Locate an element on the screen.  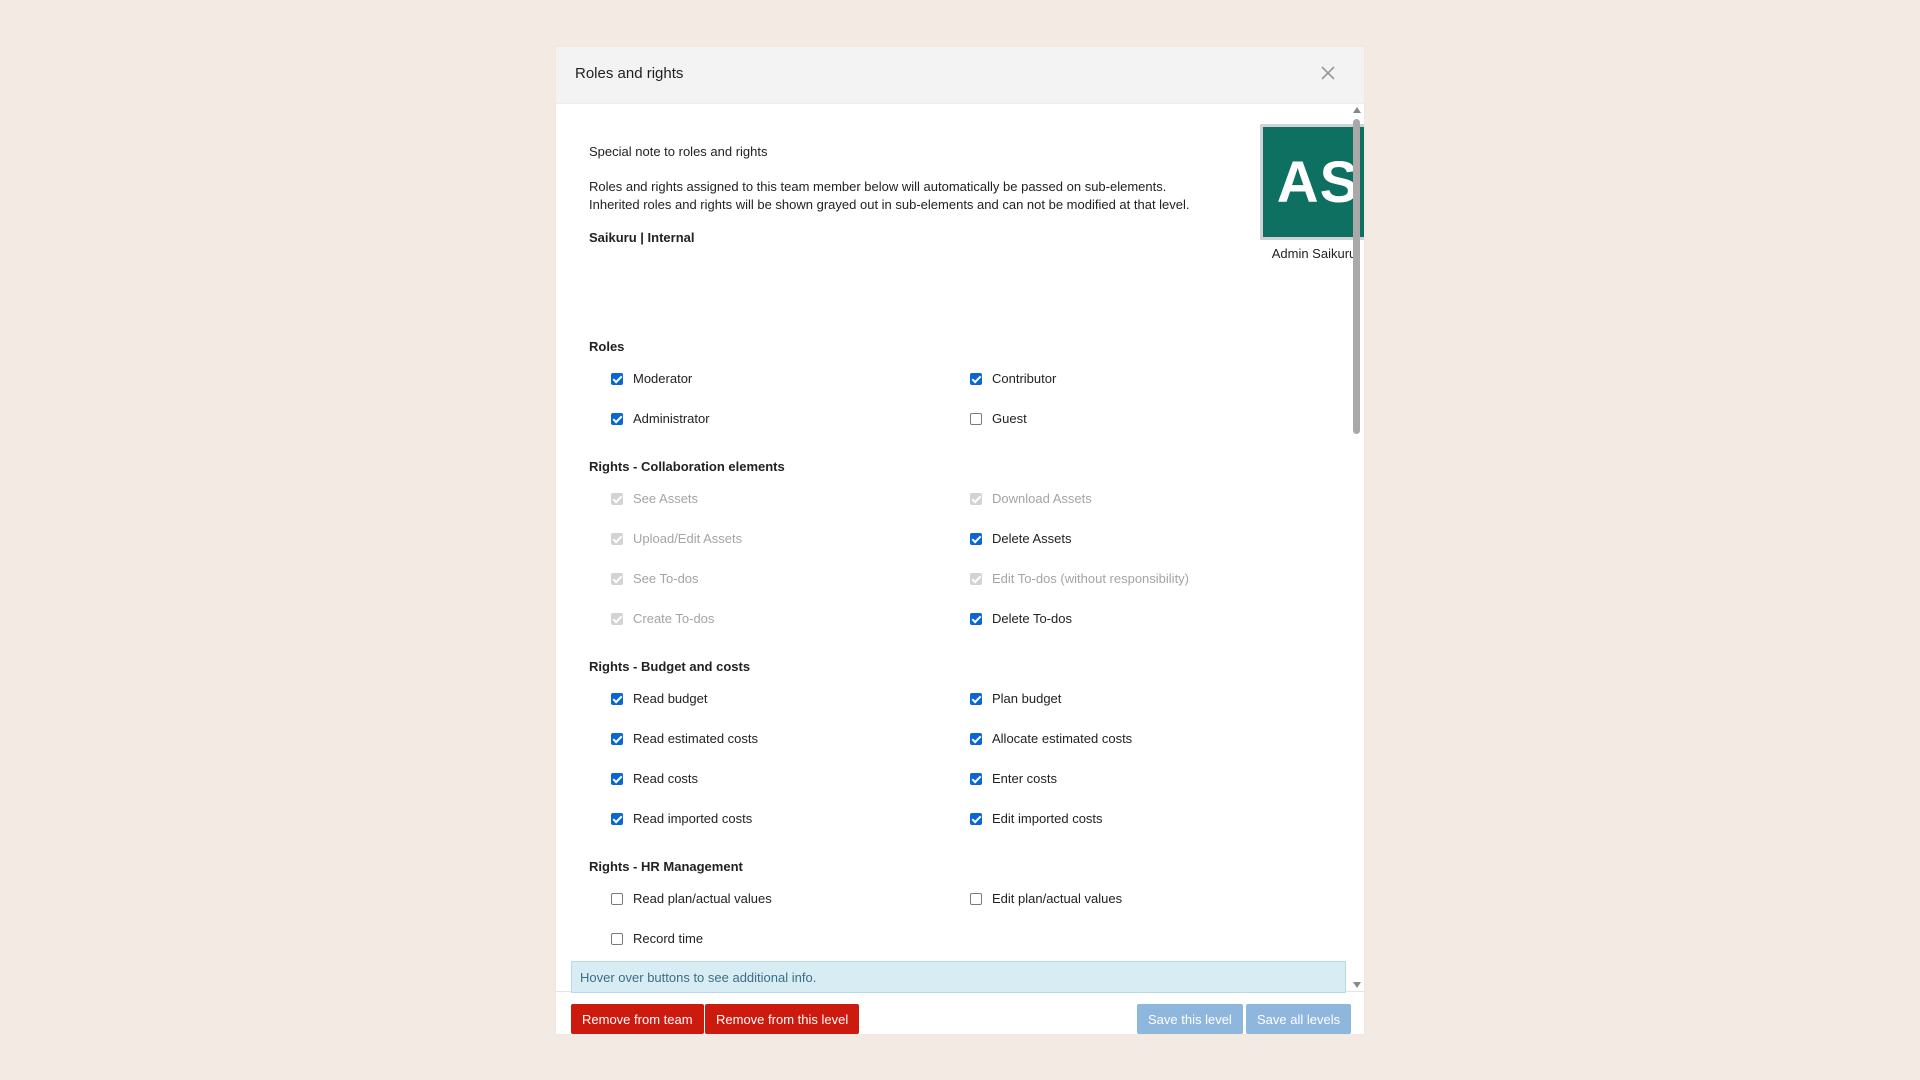
user-name: Admin Saikuru is located at coordinates (1314, 253).